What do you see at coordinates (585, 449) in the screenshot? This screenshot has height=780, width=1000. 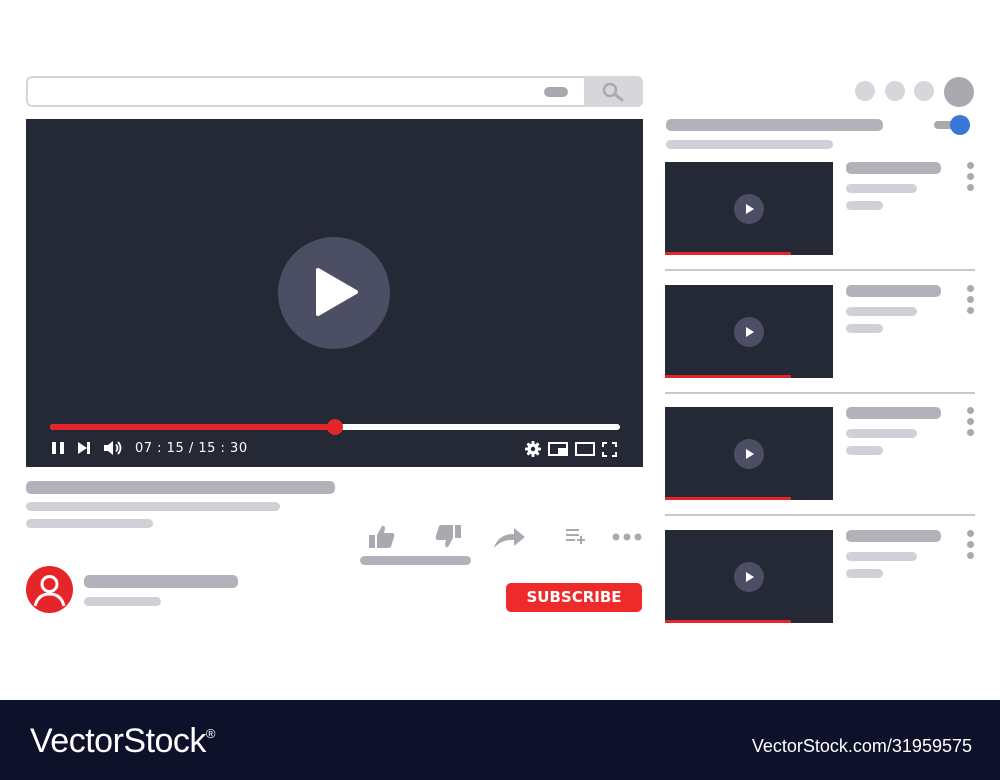 I see `theater-icon` at bounding box center [585, 449].